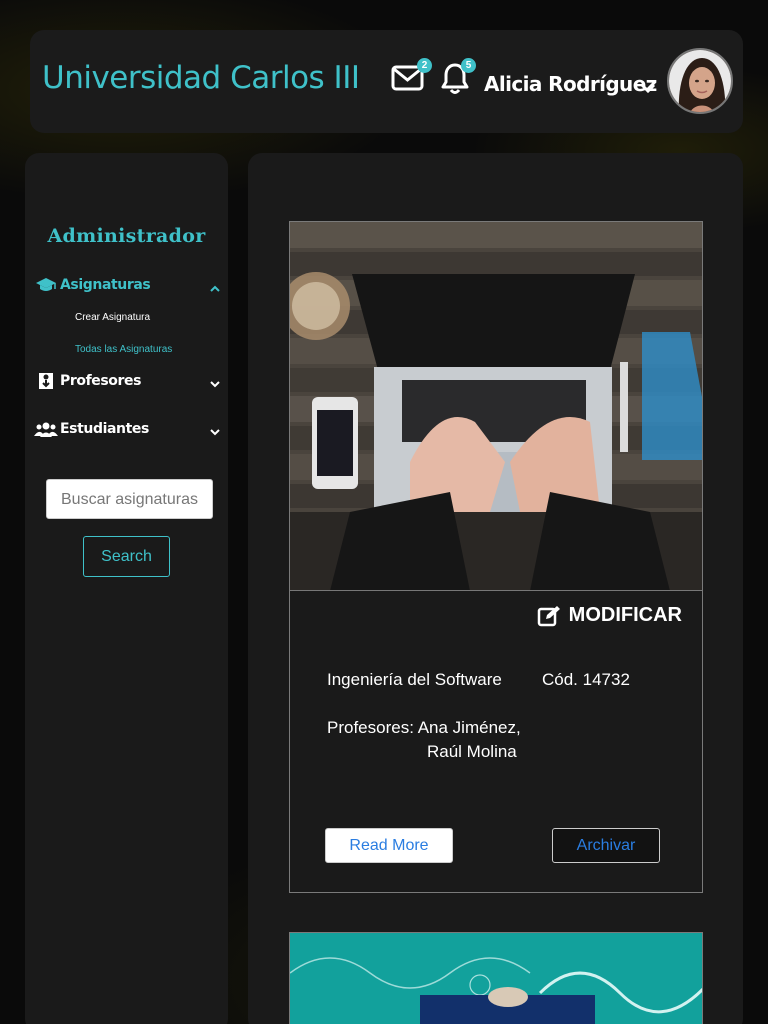 This screenshot has height=1024, width=768. I want to click on user-menu-chevron, so click(648, 90).